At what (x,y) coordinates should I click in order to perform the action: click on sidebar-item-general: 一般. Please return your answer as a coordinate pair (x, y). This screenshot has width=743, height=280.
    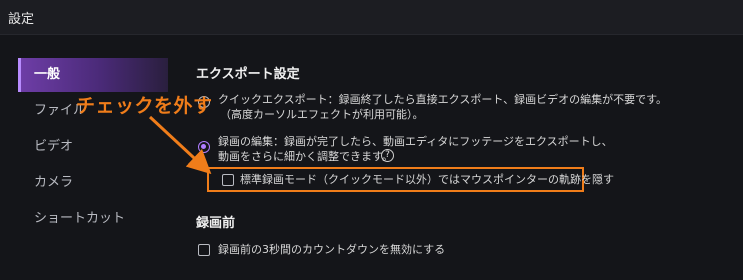
    Looking at the image, I should click on (93, 75).